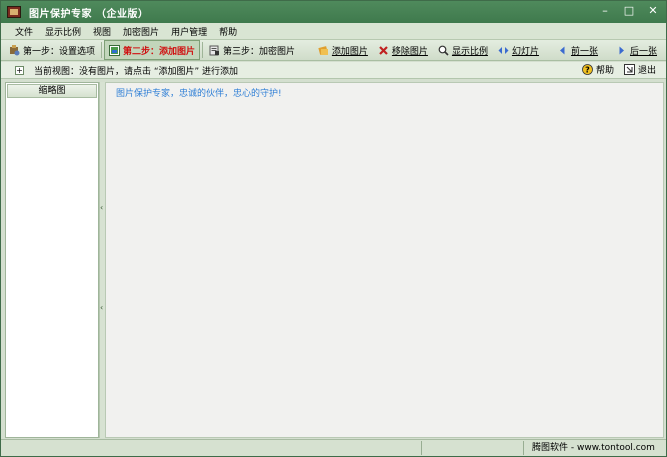  Describe the element at coordinates (333, 31) in the screenshot. I see `menu-bar: 文件 显示比例 视图 加密图片 用户管理 帮助` at that location.